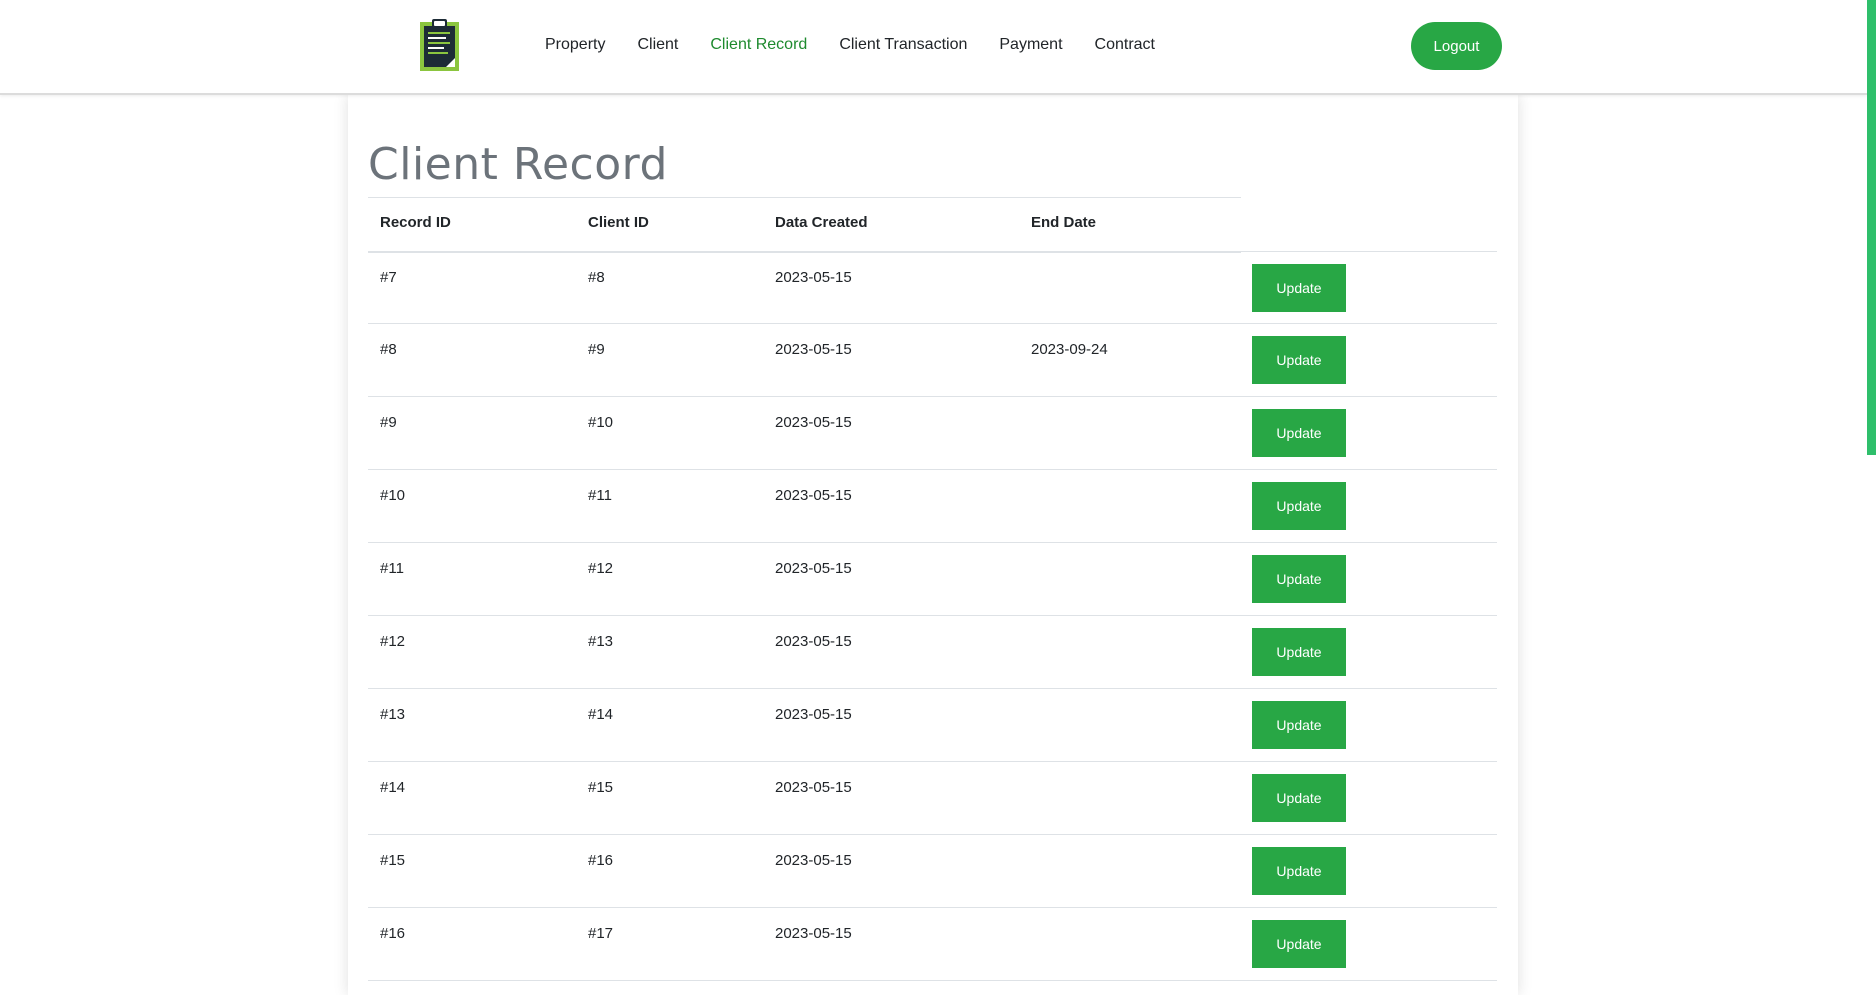 This screenshot has height=995, width=1876. What do you see at coordinates (932, 360) in the screenshot?
I see `table-row: #8 #9 2023-05-15 2023-09-24 Update` at bounding box center [932, 360].